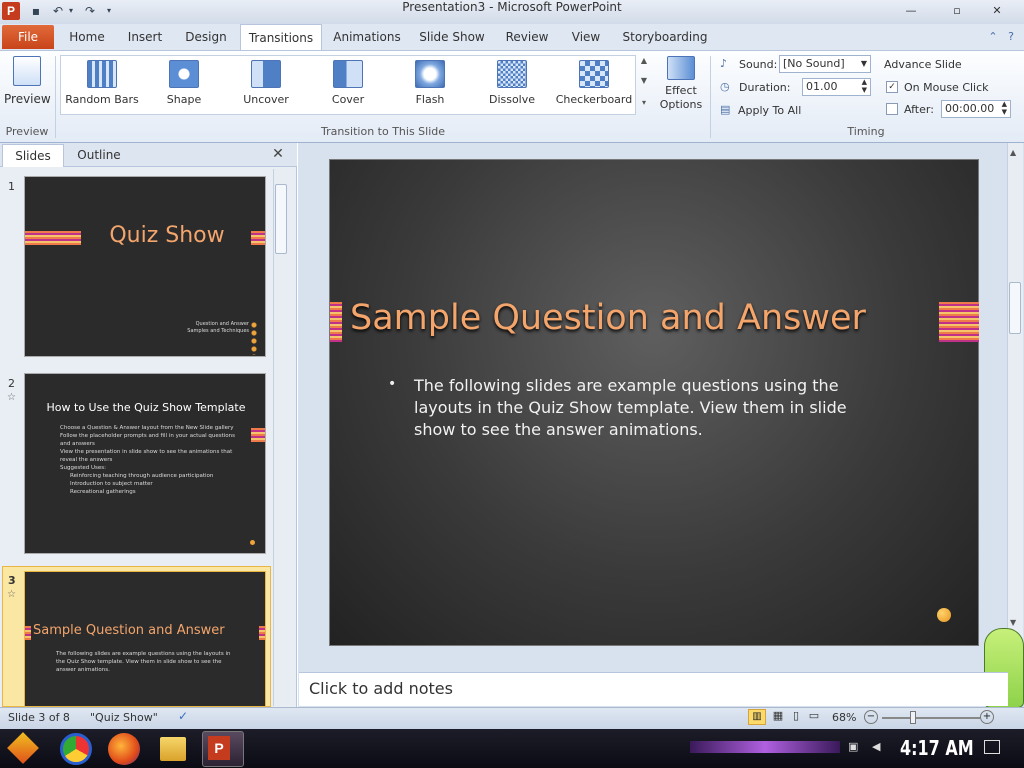  Describe the element at coordinates (1011, 37) in the screenshot. I see `help-icon: ?` at that location.